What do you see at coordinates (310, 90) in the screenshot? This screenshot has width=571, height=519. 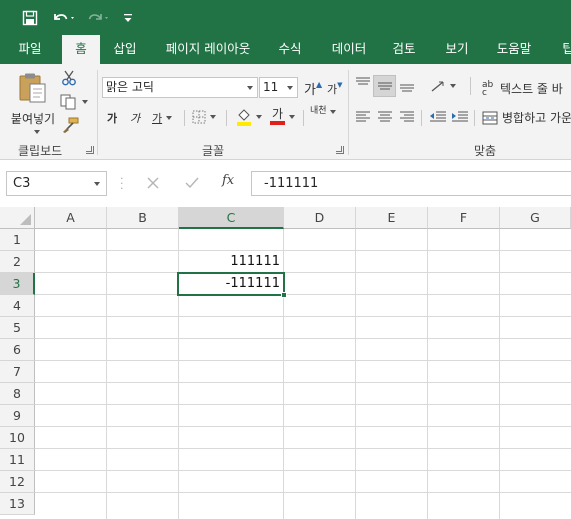 I see `grow-font-label: 가` at bounding box center [310, 90].